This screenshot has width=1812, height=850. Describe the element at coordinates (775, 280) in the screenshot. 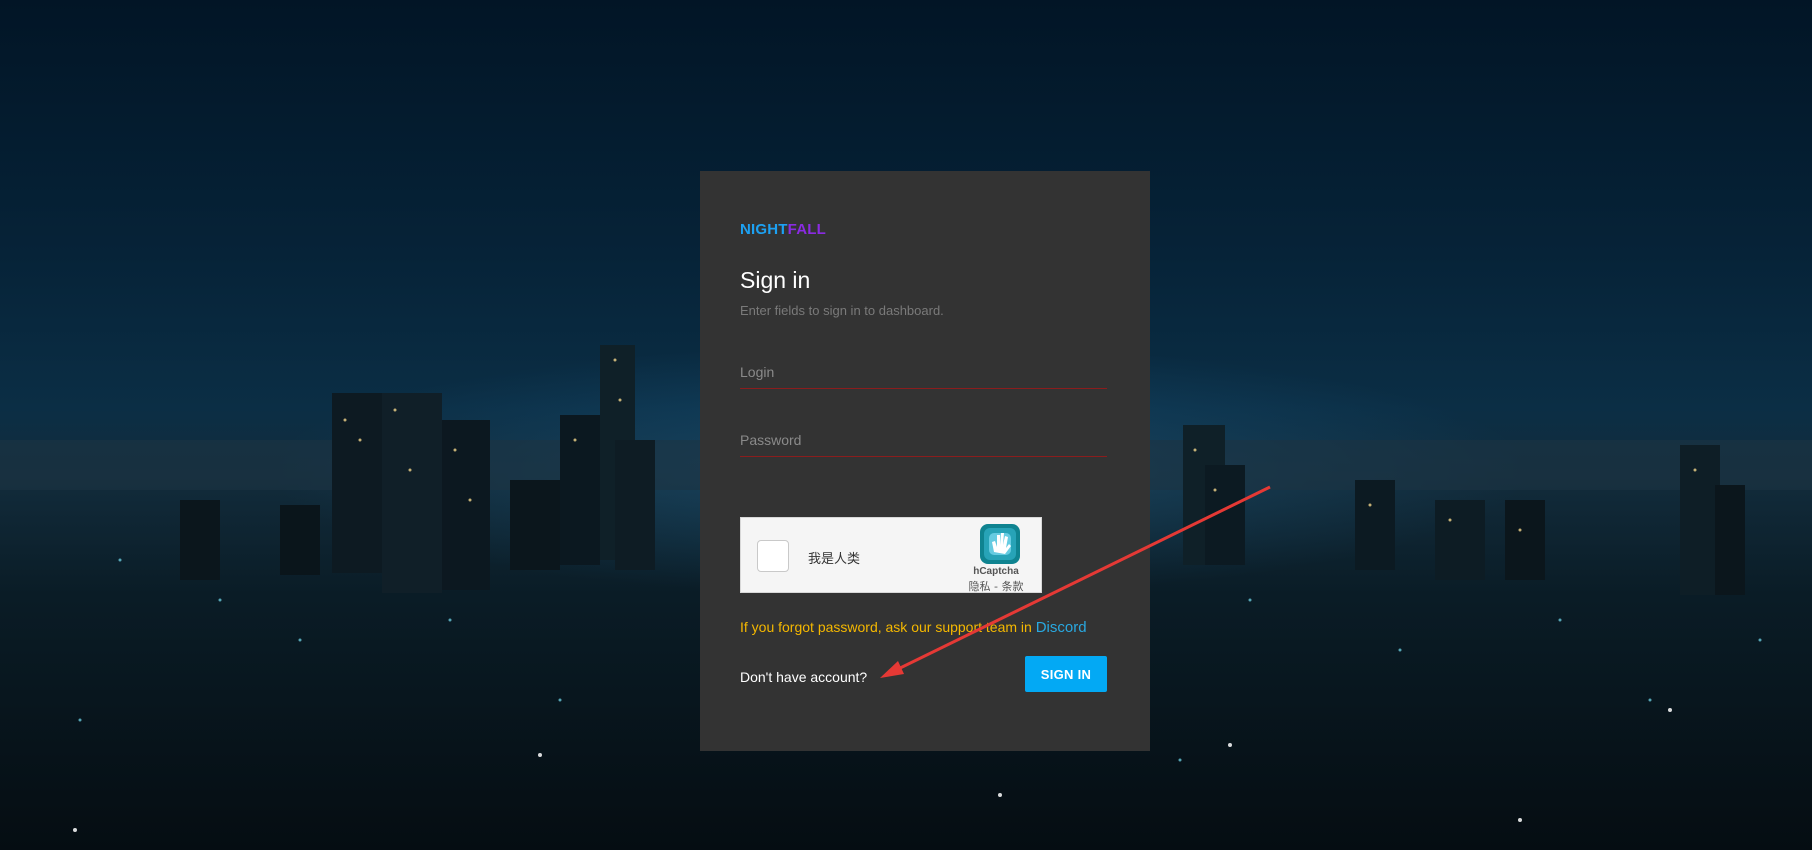

I see `page-title: Sign in` at that location.